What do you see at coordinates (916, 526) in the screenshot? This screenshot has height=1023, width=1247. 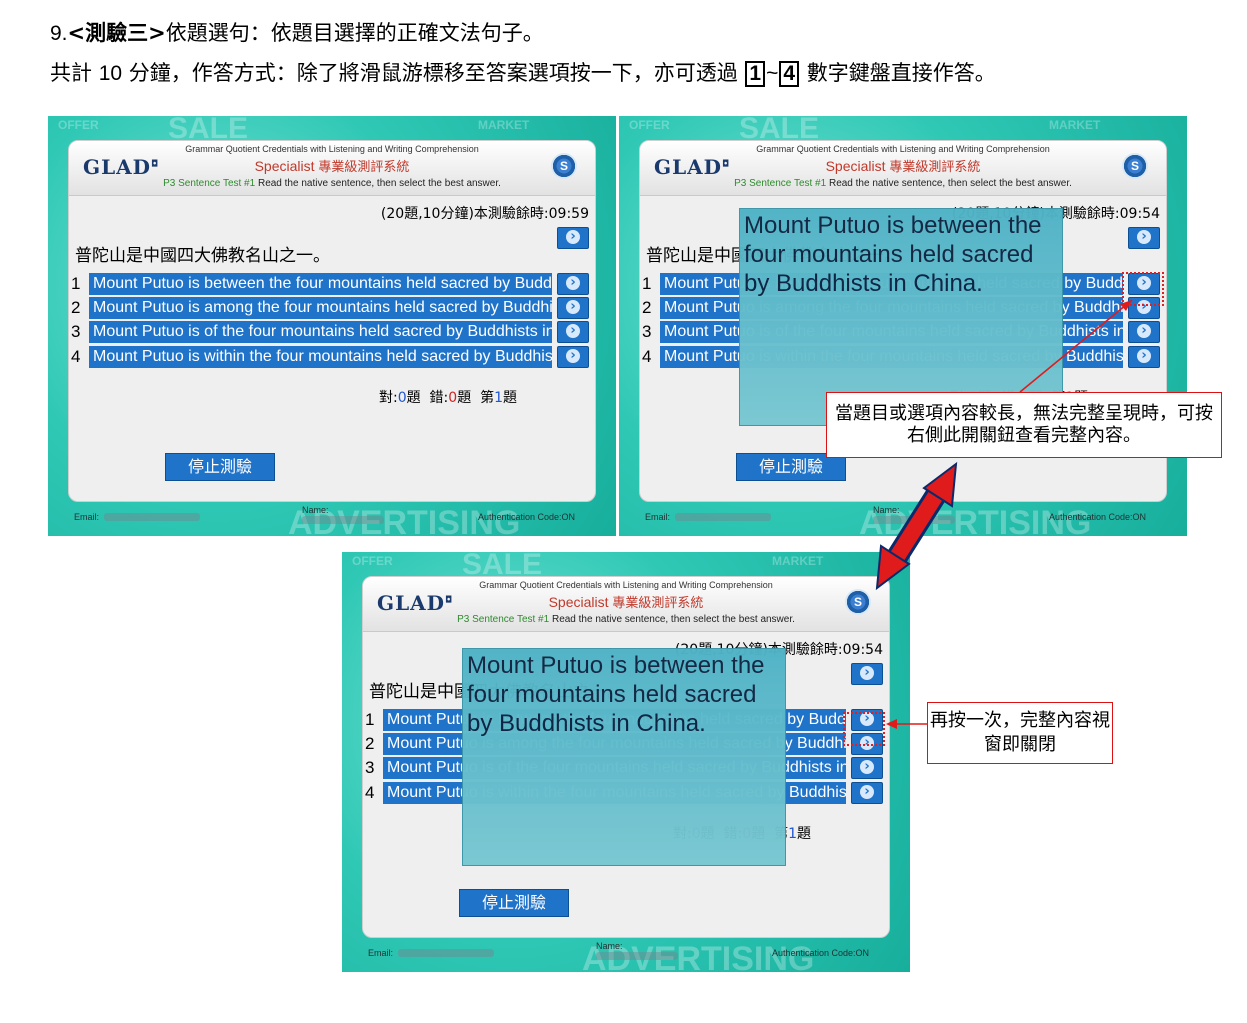 I see `double-arrow-icon` at bounding box center [916, 526].